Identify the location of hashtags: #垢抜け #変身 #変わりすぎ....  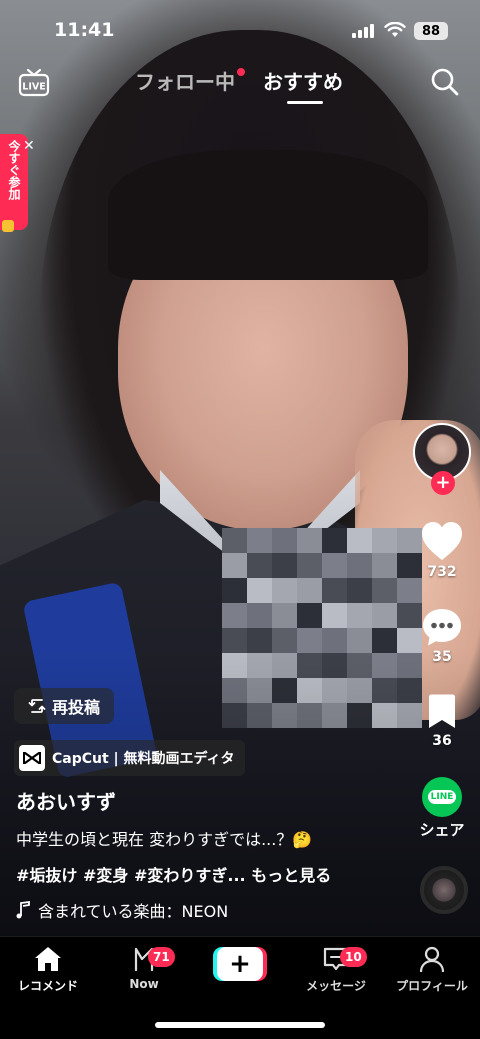
(131, 875).